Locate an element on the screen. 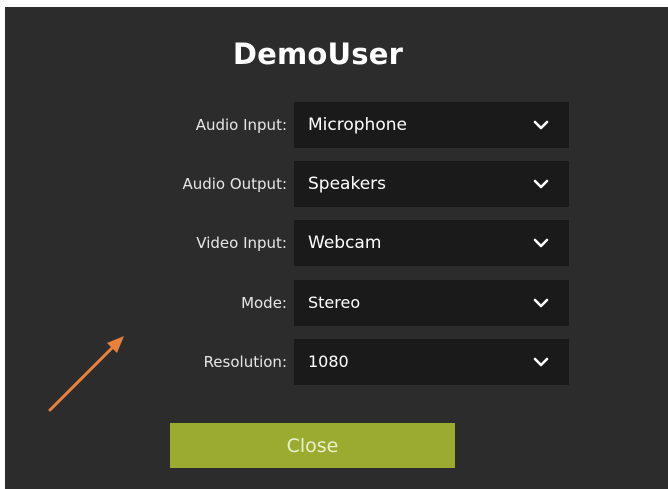  video-input-row: Video Input: Webcam is located at coordinates (336, 243).